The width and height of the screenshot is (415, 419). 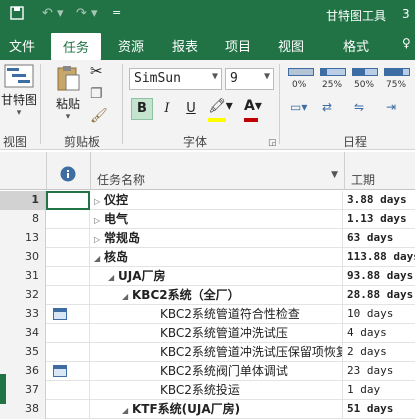 I want to click on task-name-cell: ◢ KTF系统(UJA厂房), so click(x=216, y=409).